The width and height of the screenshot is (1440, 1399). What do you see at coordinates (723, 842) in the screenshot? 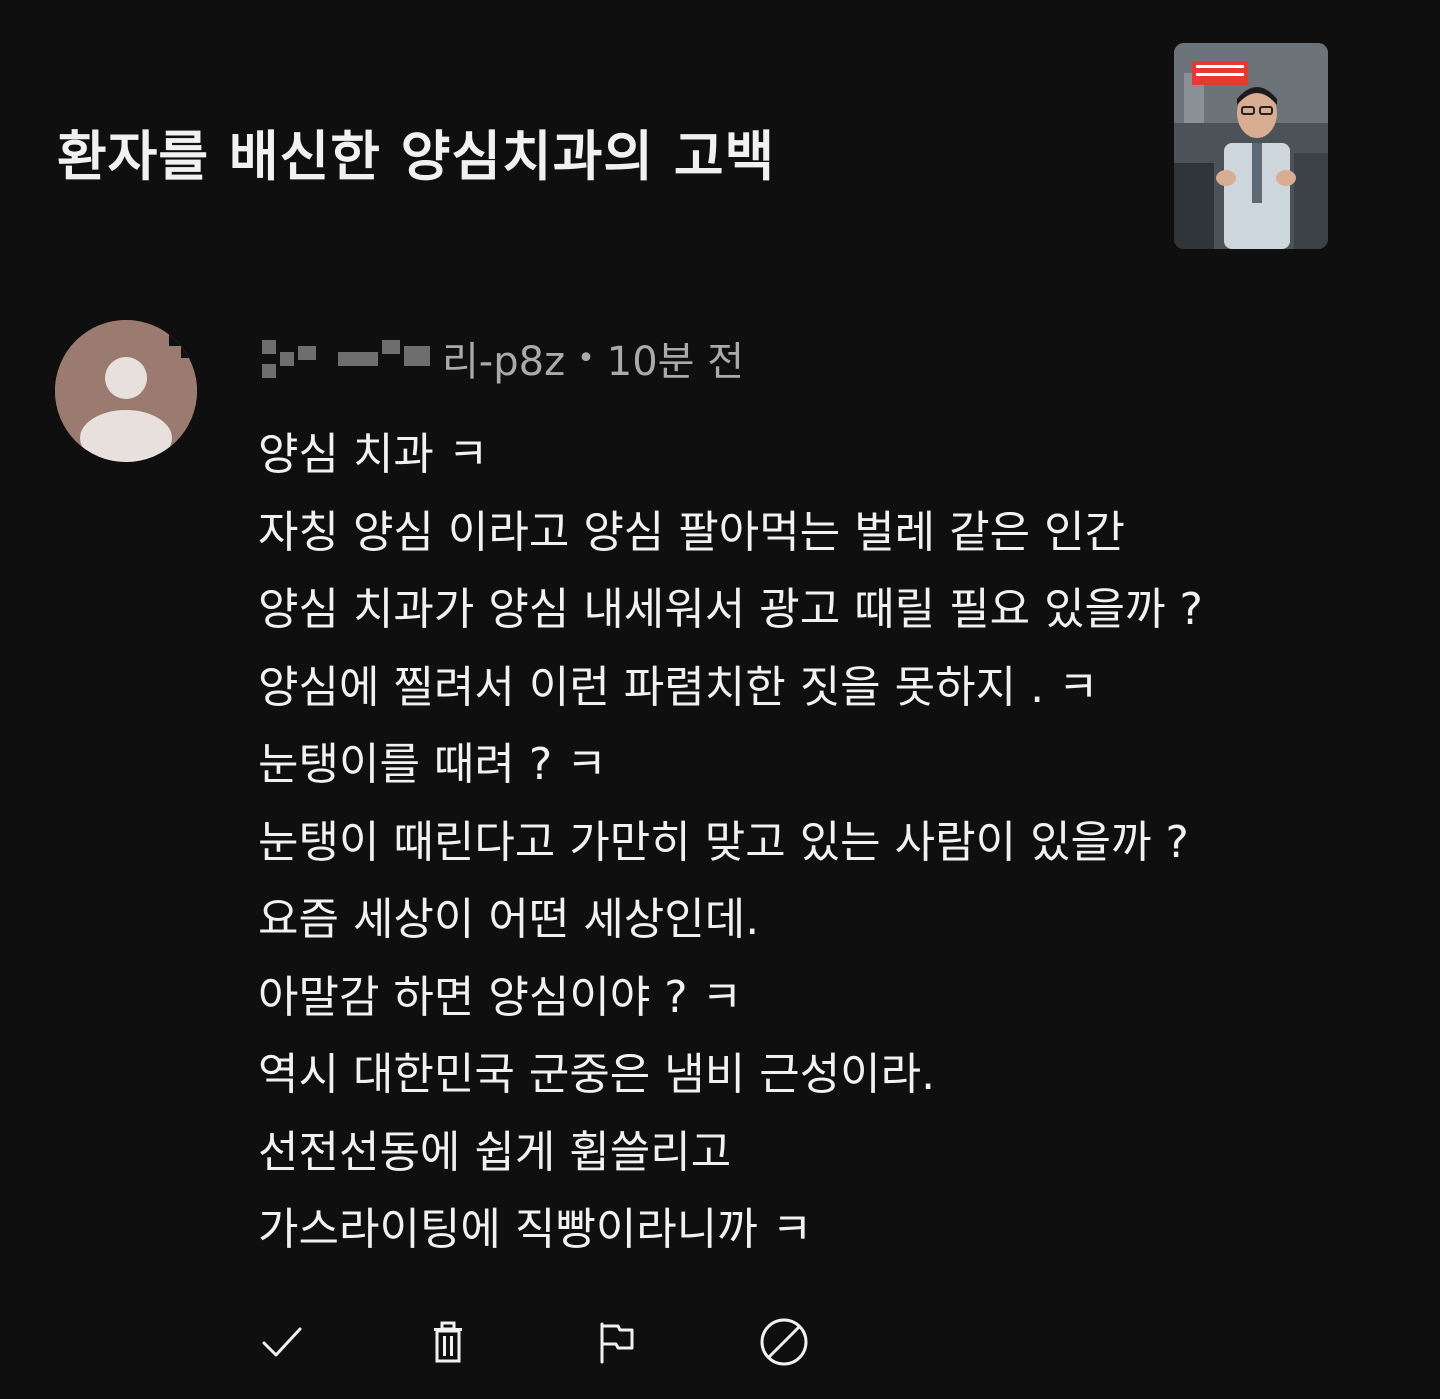
I see `comment-line: 눈탱이 때린다고 가만히 맞고 있는 사람이 있을까 ?` at bounding box center [723, 842].